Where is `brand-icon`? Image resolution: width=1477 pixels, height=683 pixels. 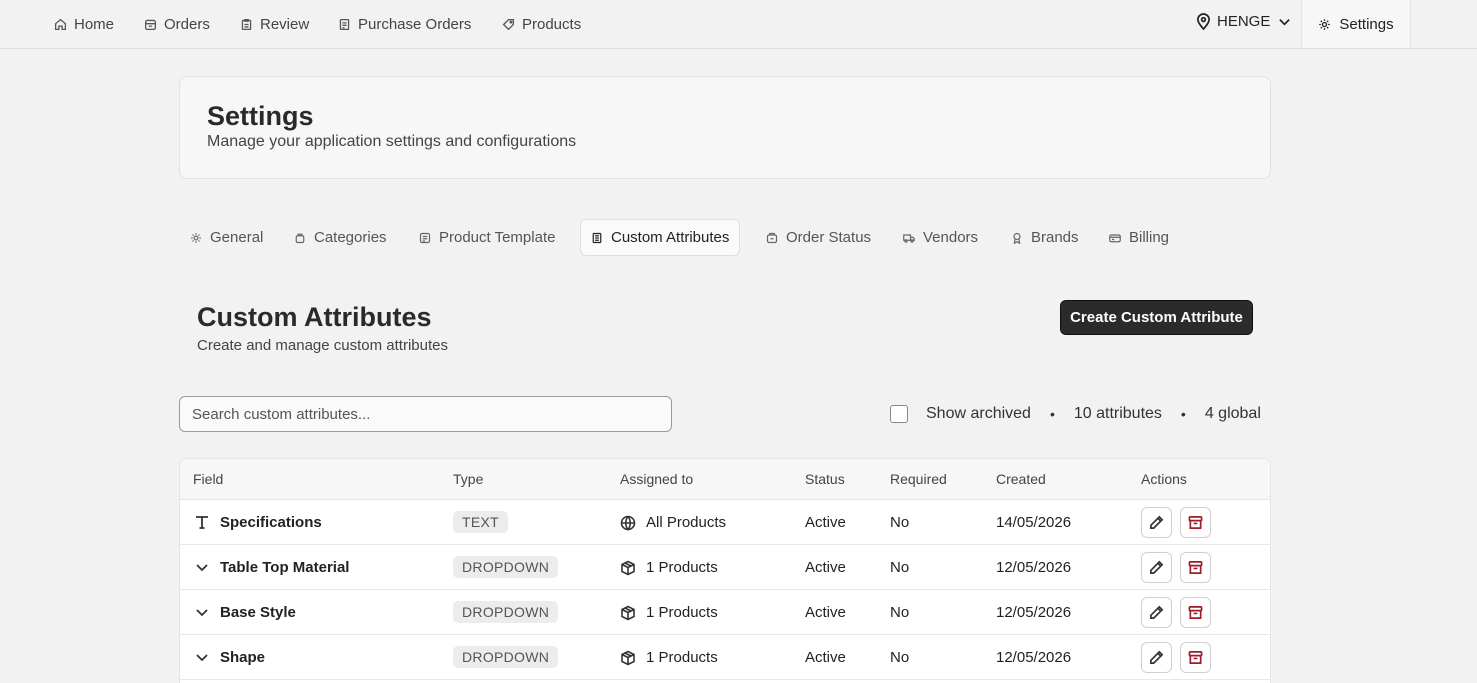 brand-icon is located at coordinates (1017, 238).